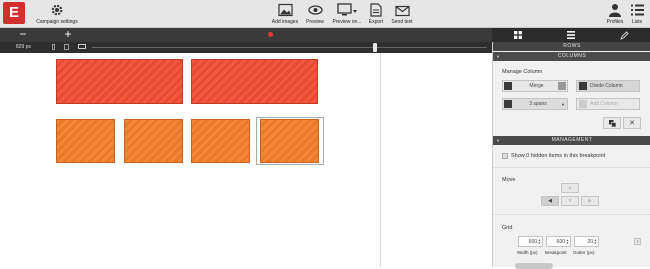 The image size is (650, 269). I want to click on spans-value: 3 spans, so click(538, 104).